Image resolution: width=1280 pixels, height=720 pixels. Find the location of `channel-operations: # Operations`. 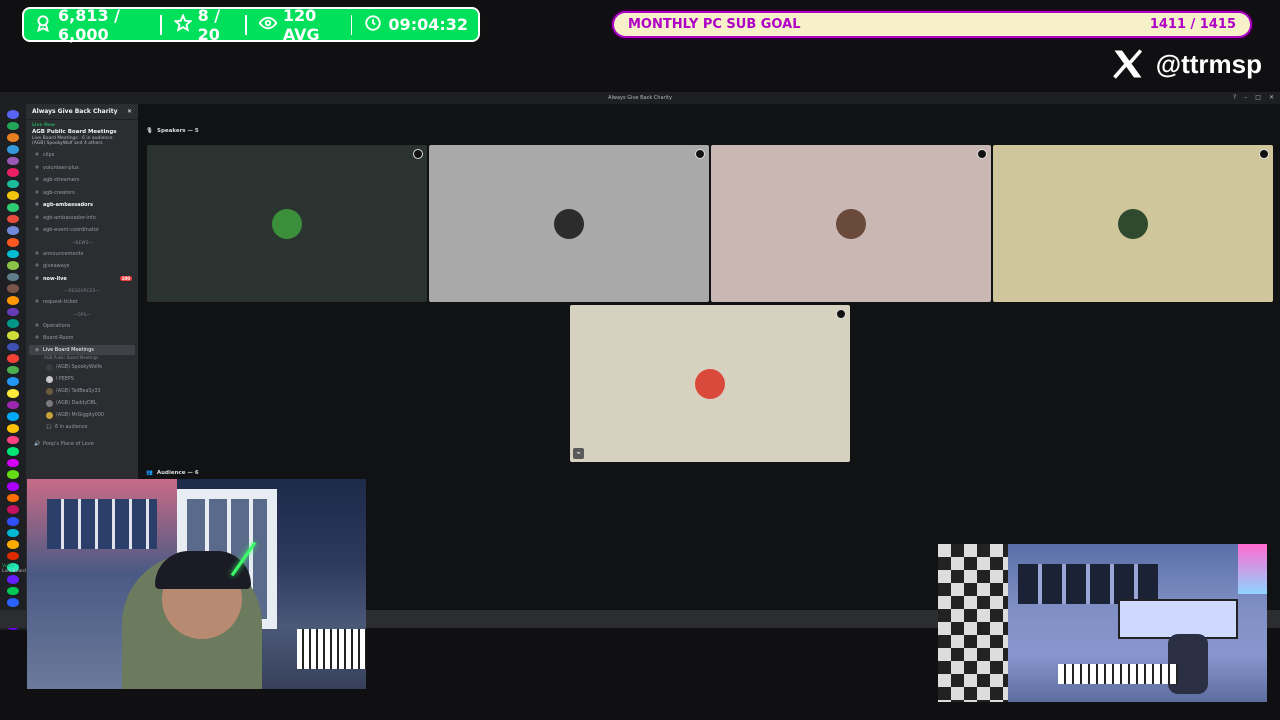

channel-operations: # Operations is located at coordinates (82, 326).